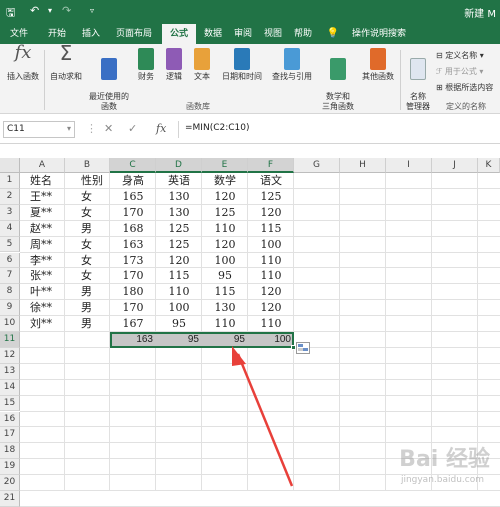 The width and height of the screenshot is (500, 507). I want to click on table-cell: 167, so click(133, 323).